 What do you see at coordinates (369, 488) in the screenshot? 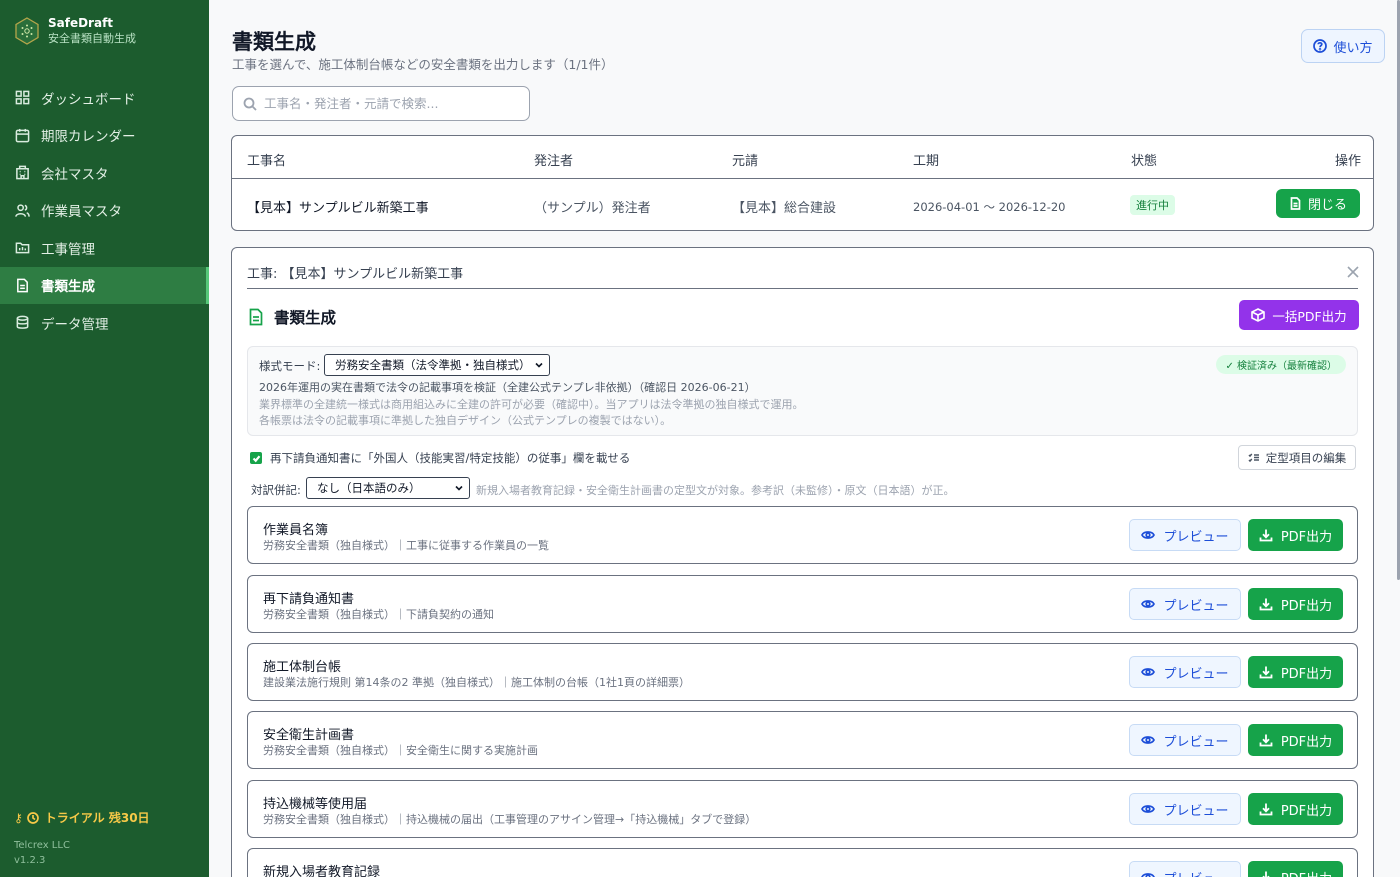
I see `translation-select-value: なし（日本語のみ）` at bounding box center [369, 488].